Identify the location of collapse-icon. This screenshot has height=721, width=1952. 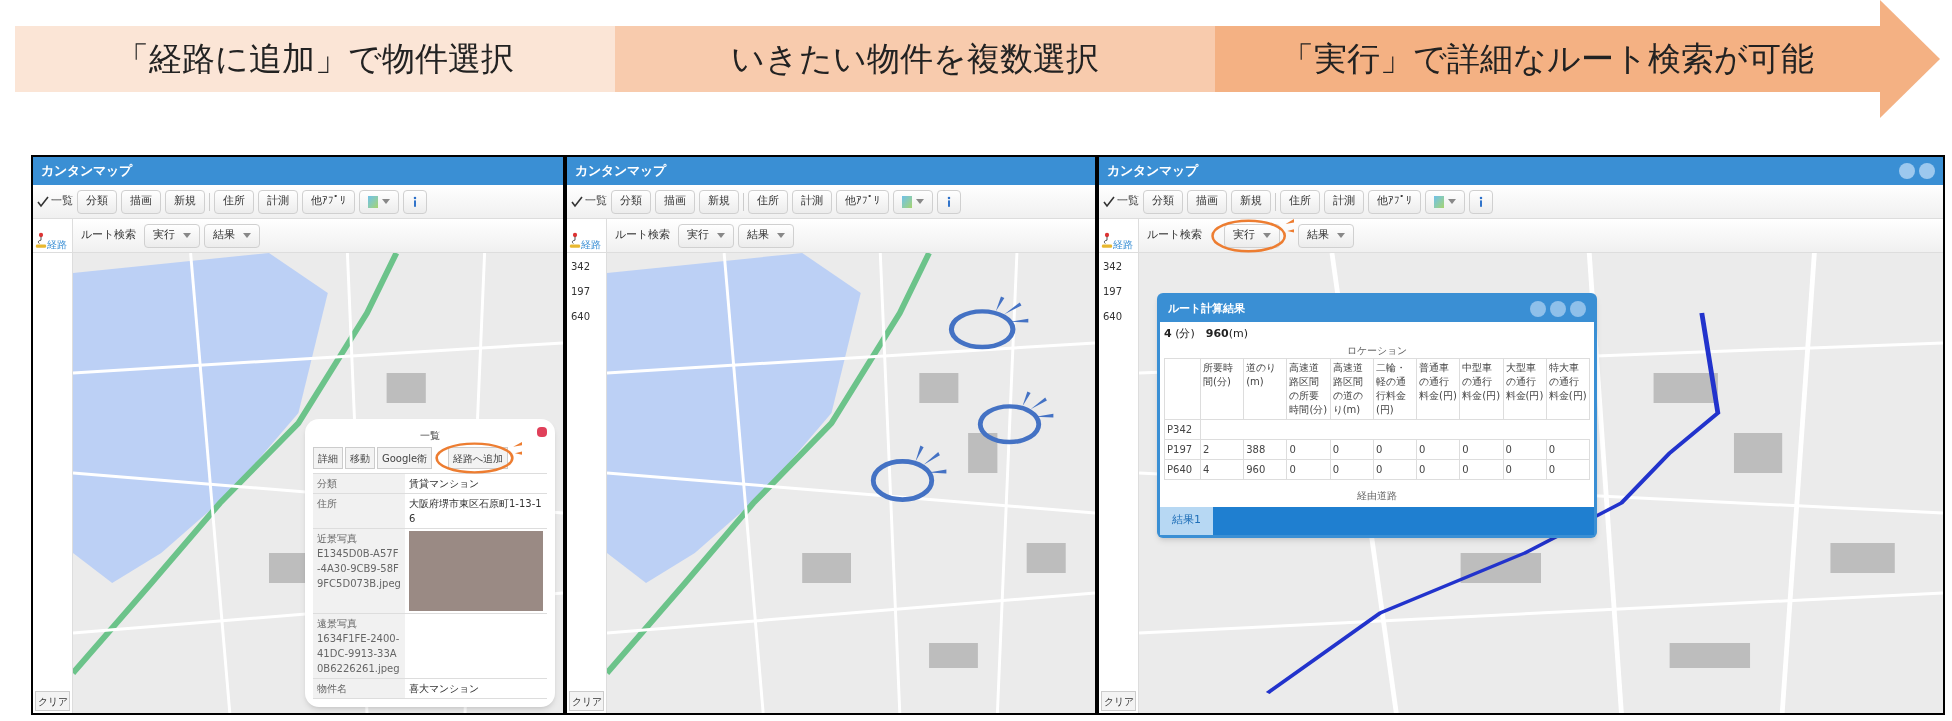
(1538, 309).